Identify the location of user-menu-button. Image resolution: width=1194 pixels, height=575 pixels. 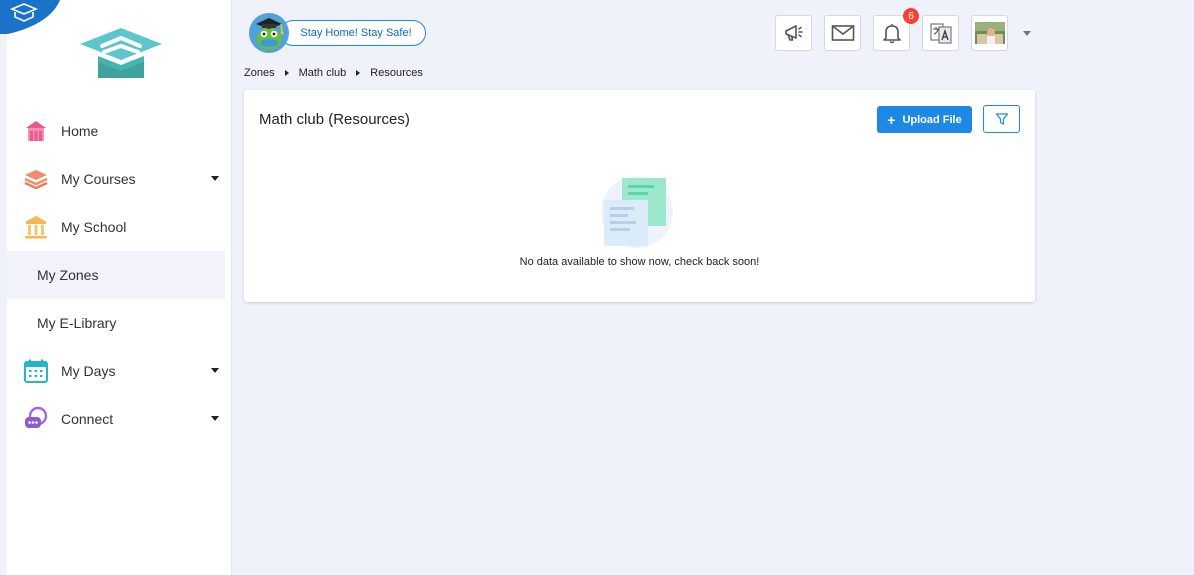
(989, 33).